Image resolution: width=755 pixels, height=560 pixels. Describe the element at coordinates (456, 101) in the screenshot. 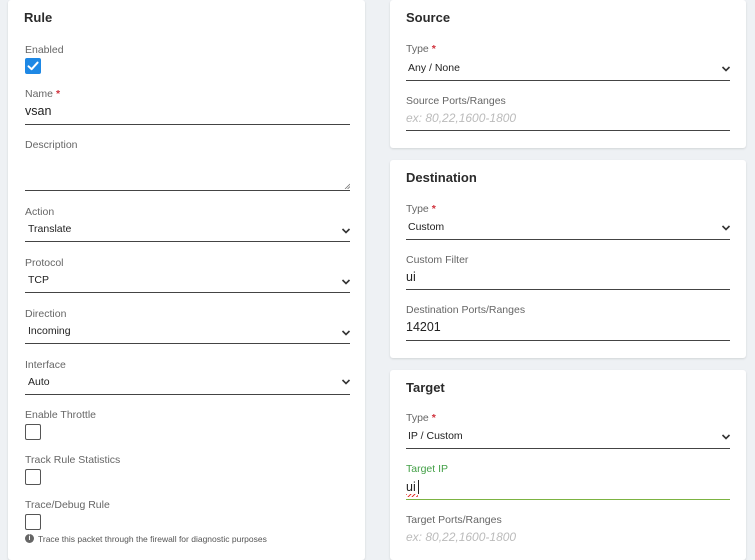

I see `source-ports-label: Source Ports/Ranges` at that location.